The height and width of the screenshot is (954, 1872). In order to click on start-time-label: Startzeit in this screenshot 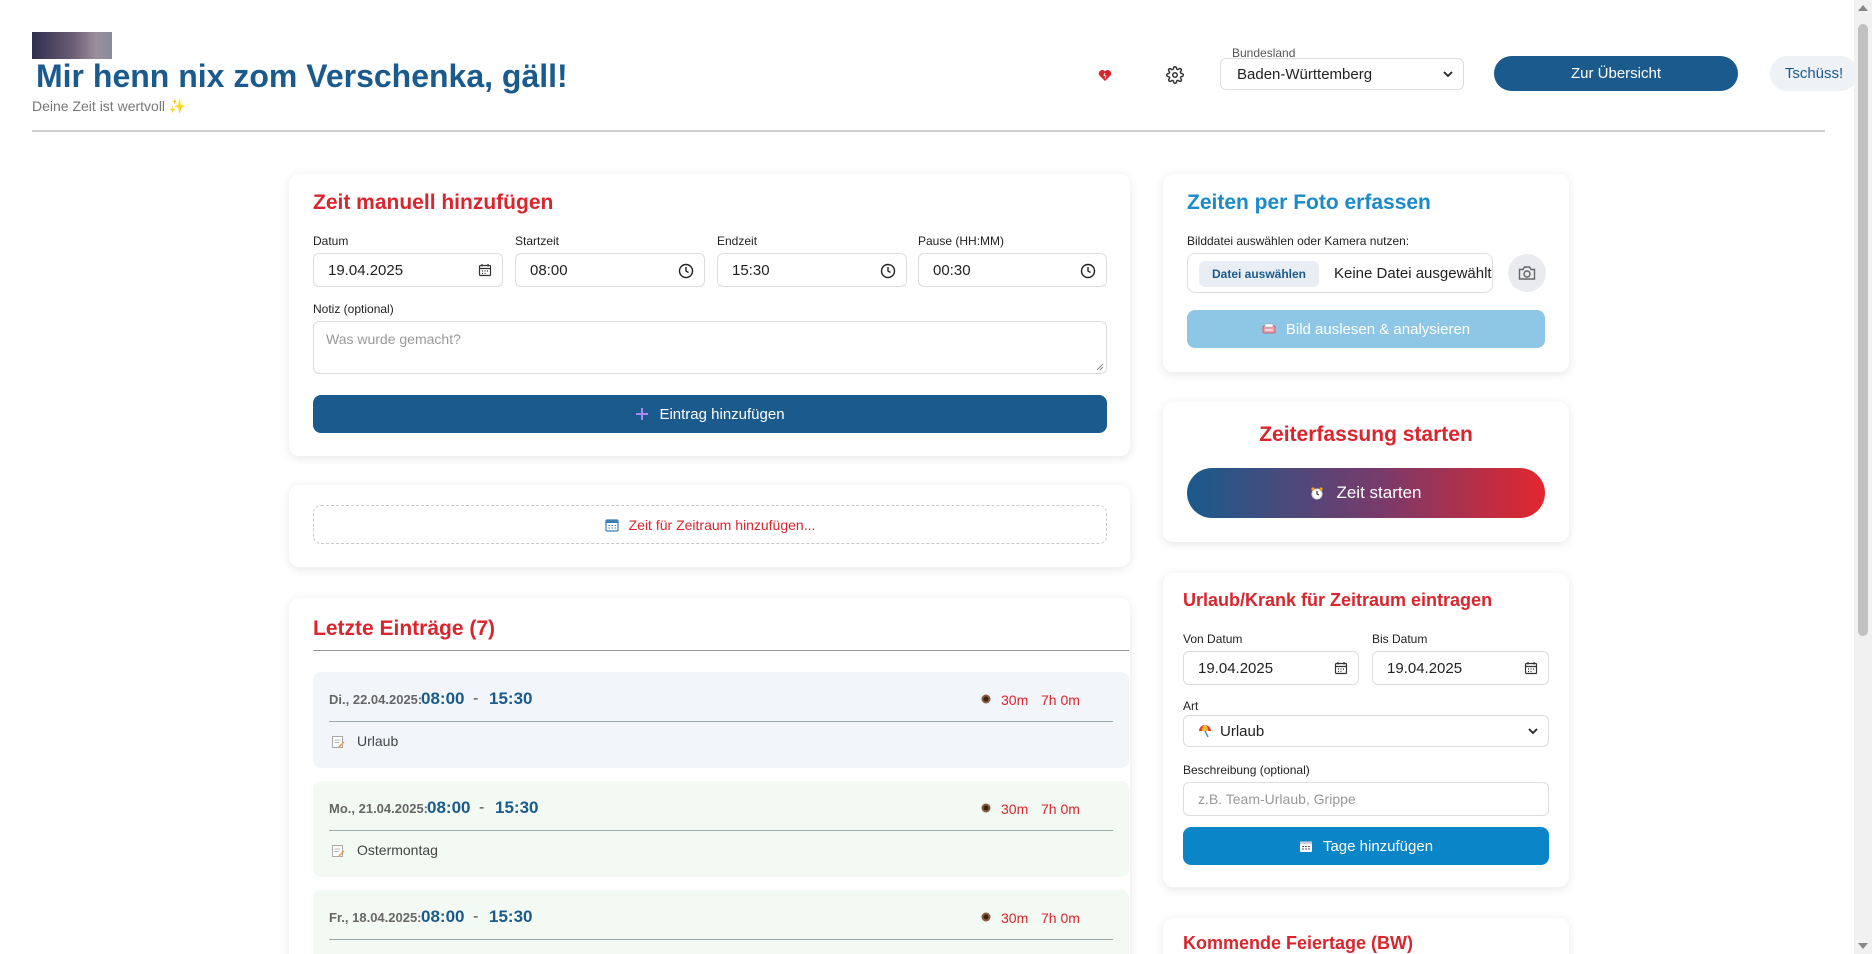, I will do `click(537, 241)`.